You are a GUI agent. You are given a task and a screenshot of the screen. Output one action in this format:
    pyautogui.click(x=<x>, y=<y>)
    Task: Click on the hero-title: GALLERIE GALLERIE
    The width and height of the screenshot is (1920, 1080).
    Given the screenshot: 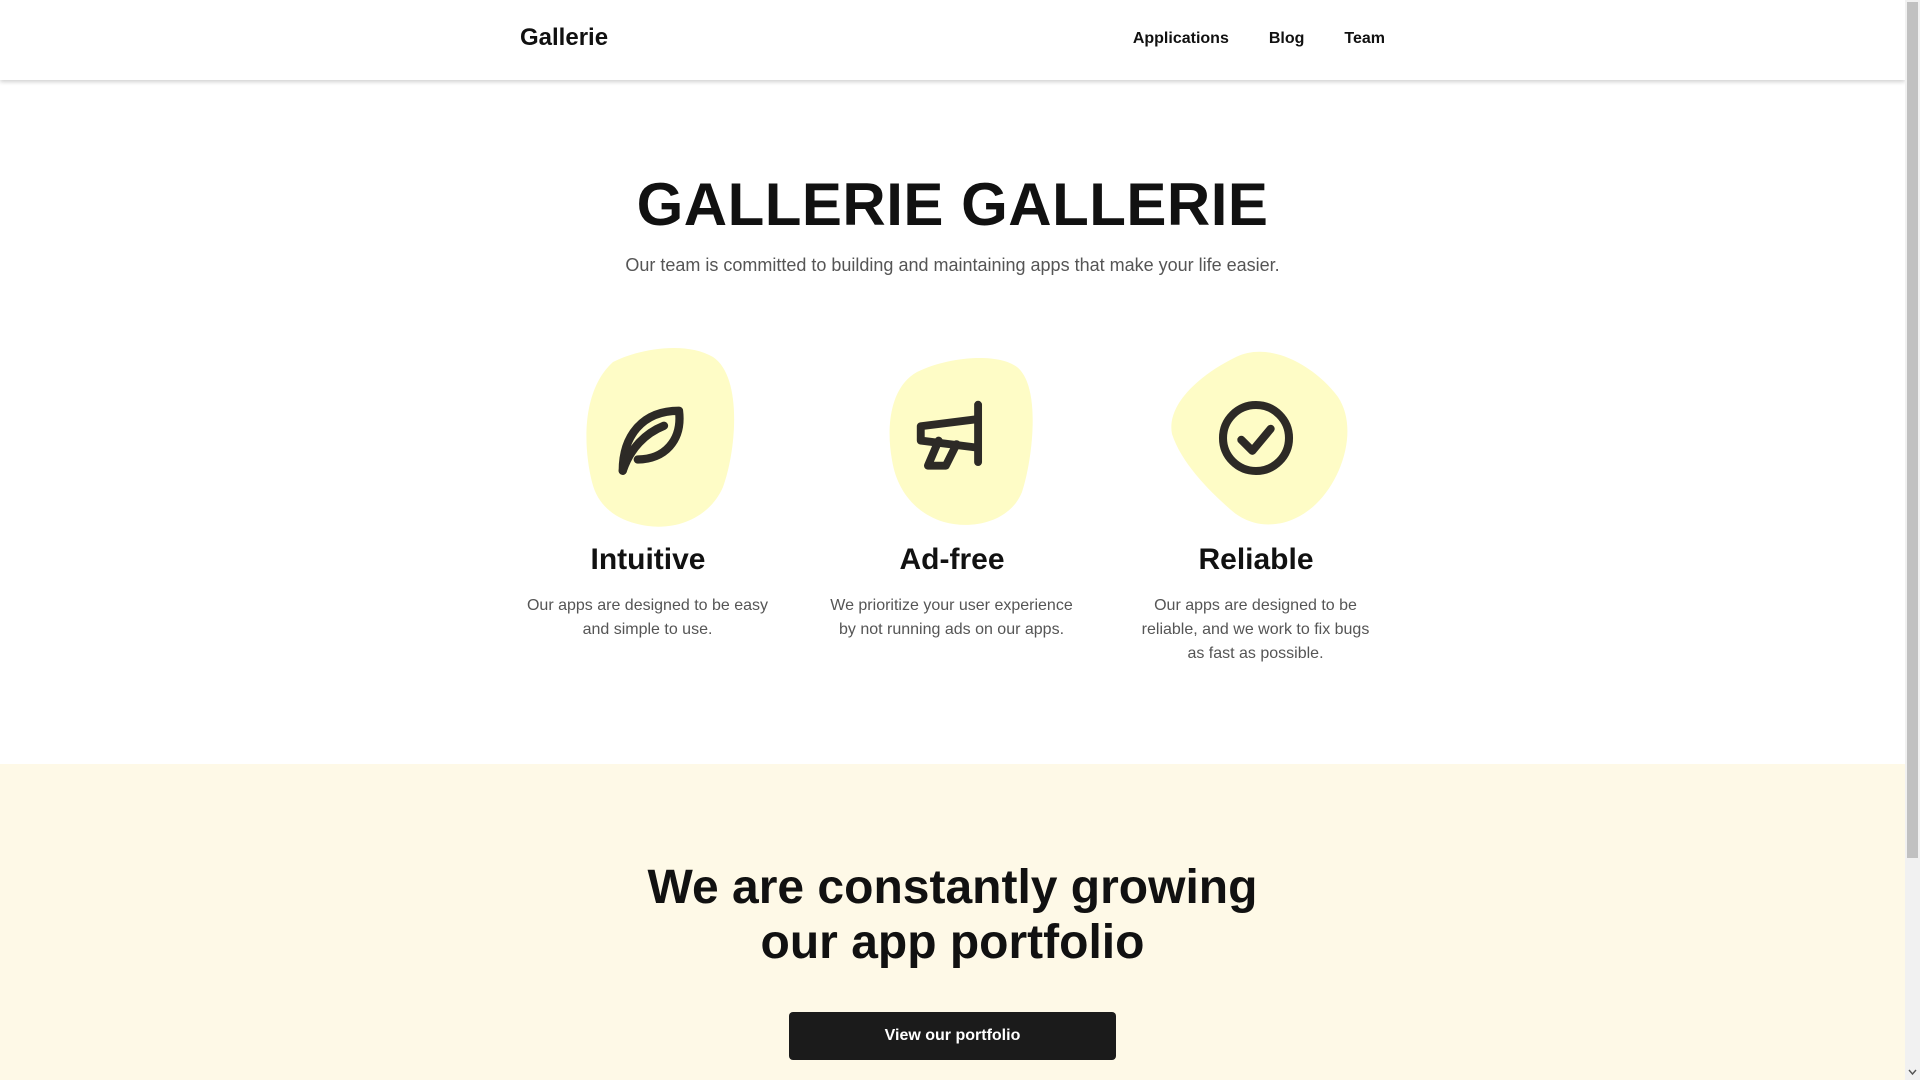 What is the action you would take?
    pyautogui.click(x=952, y=204)
    